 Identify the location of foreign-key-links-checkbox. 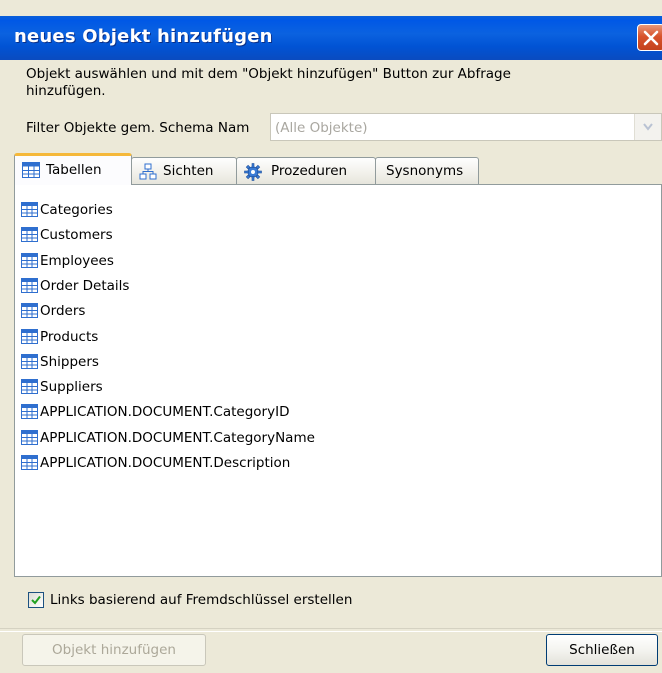
(36, 600).